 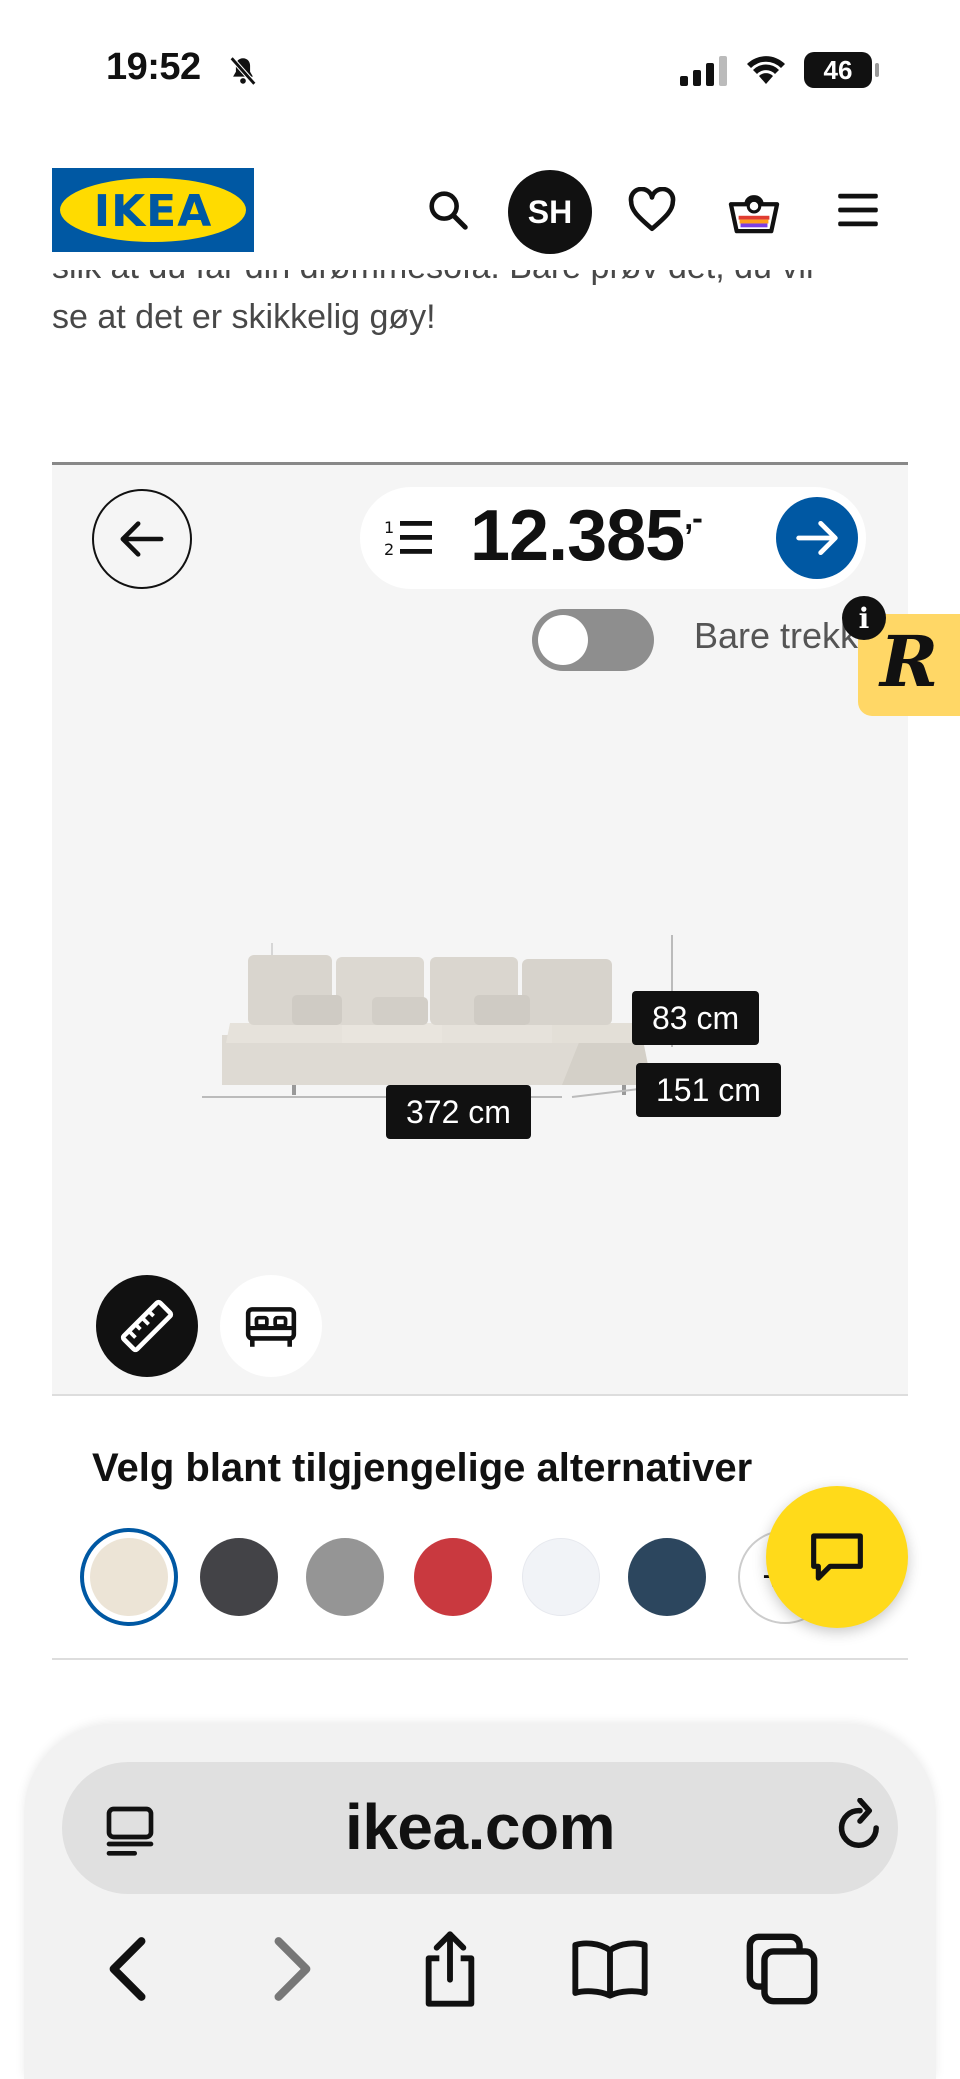 What do you see at coordinates (458, 1112) in the screenshot?
I see `dimension-width: 372 cm` at bounding box center [458, 1112].